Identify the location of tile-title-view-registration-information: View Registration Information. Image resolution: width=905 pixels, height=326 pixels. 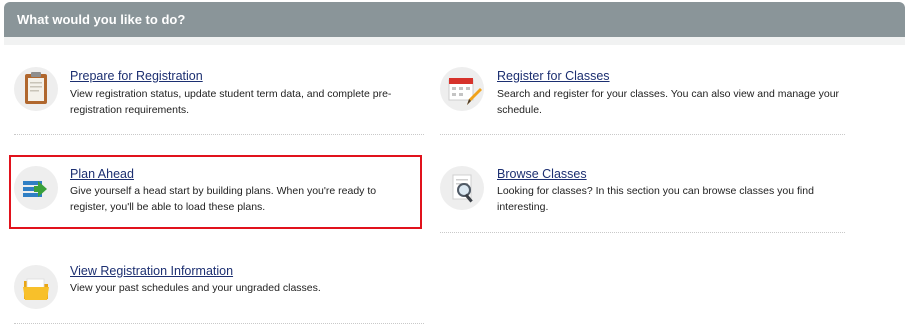
(151, 271).